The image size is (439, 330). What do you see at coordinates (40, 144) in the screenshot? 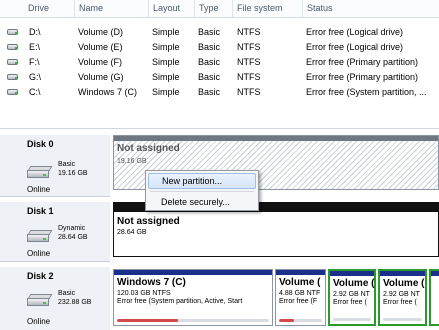
I see `disk-name: Disk 0` at bounding box center [40, 144].